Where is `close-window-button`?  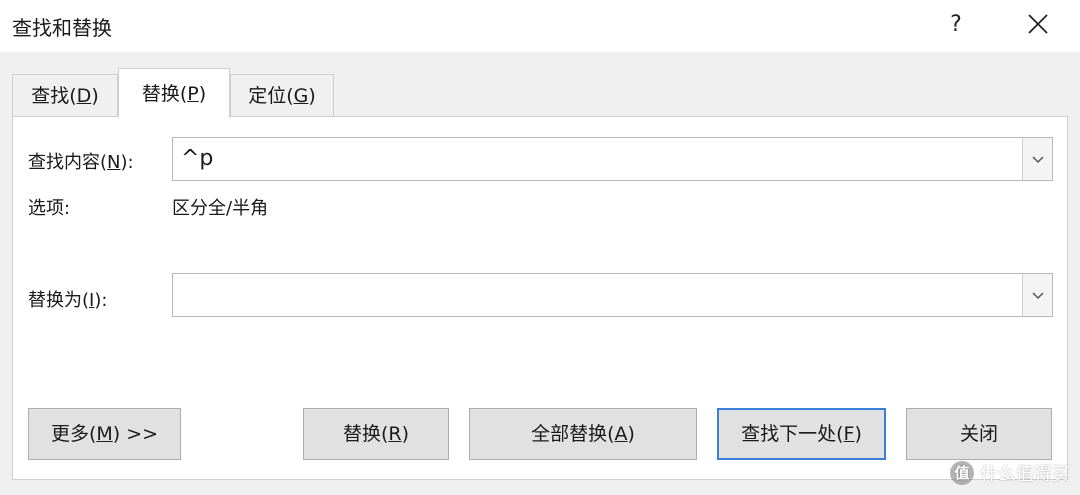
close-window-button is located at coordinates (1038, 25).